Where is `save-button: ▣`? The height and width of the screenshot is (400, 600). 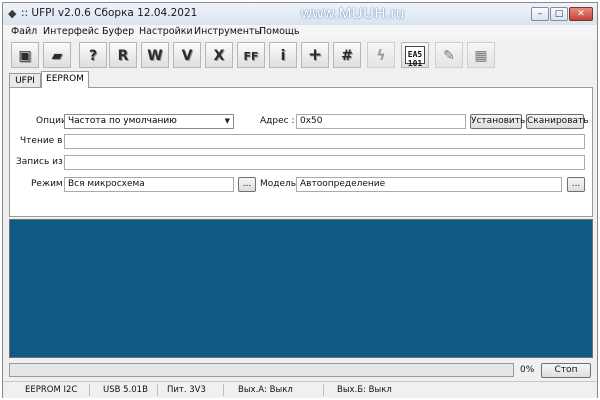
save-button: ▣ is located at coordinates (25, 55).